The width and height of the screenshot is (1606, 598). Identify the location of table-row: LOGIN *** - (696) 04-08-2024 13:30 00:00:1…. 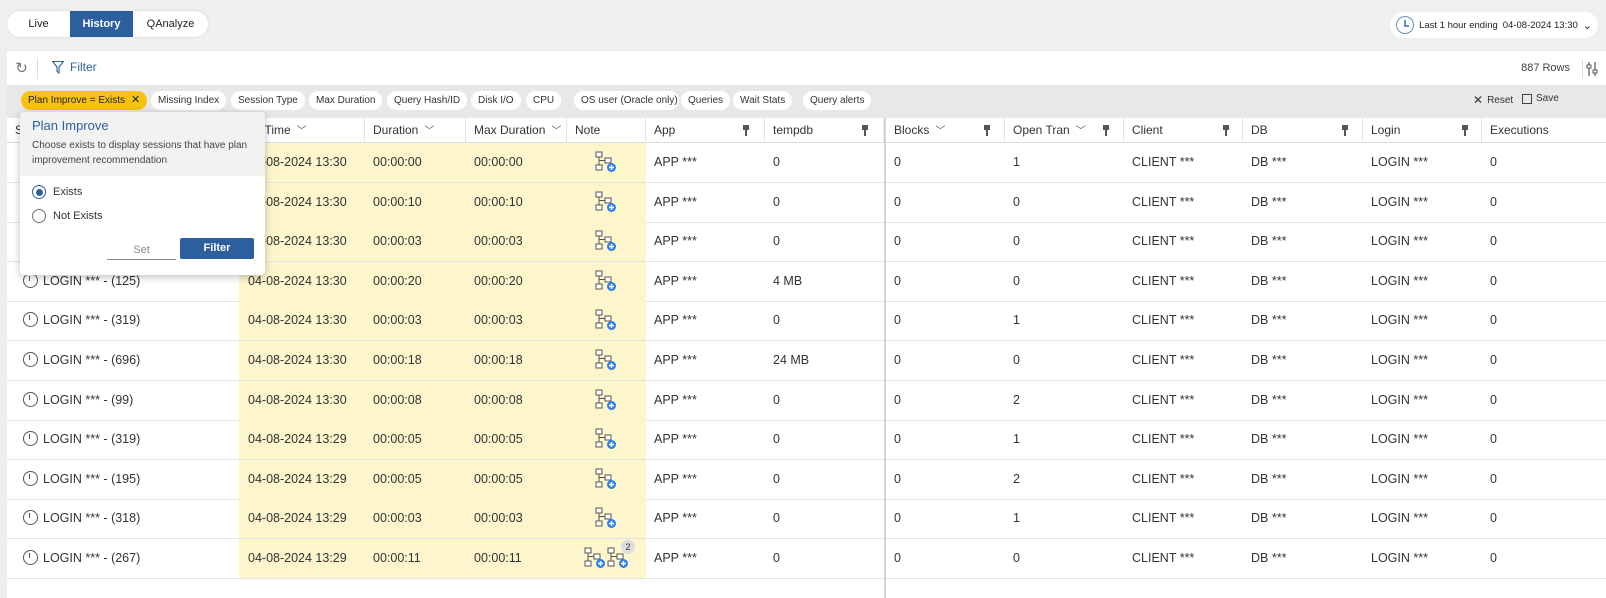
(806, 361).